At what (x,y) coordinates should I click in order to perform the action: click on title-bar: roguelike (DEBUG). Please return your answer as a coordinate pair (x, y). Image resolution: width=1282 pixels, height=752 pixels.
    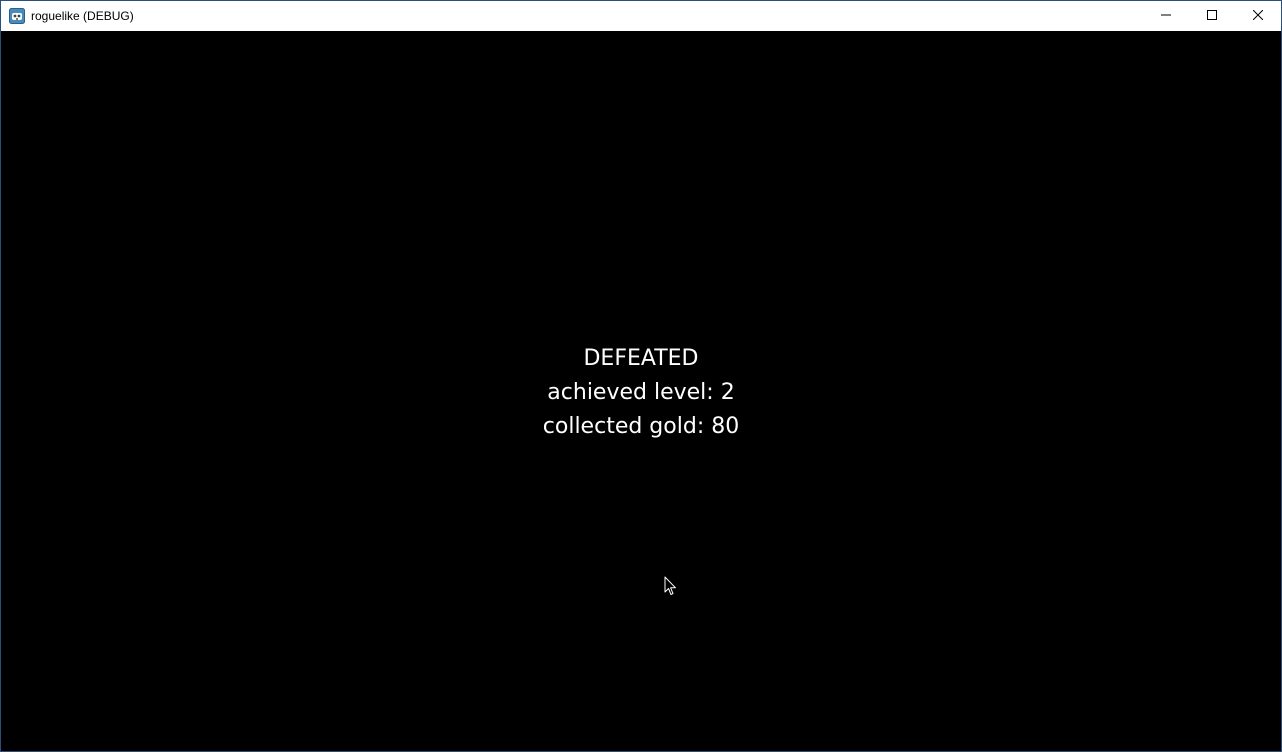
    Looking at the image, I should click on (641, 16).